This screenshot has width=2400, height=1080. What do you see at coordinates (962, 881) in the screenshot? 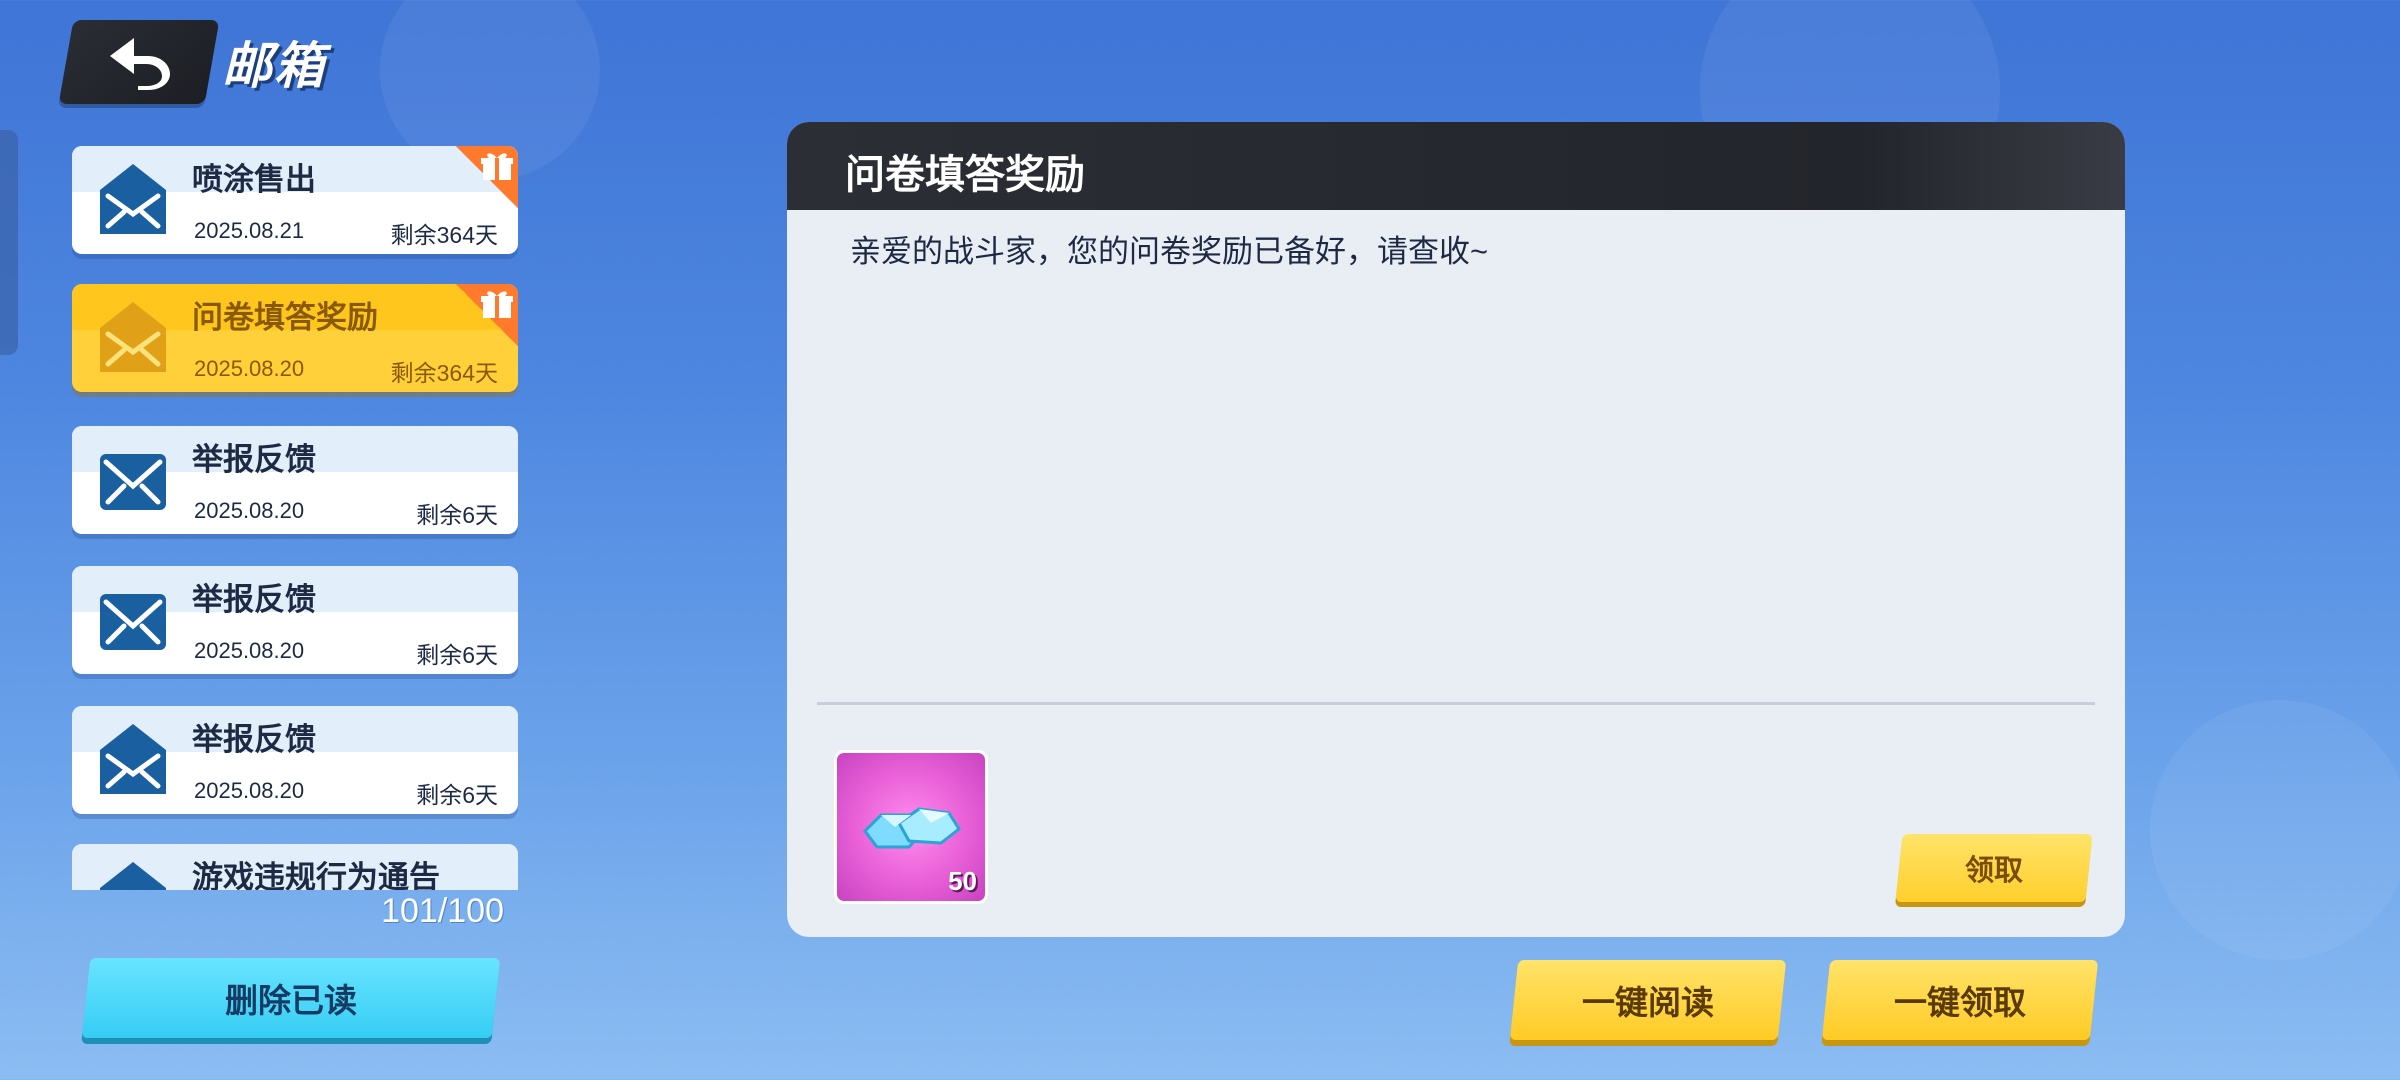
I see `reward-quantity: 50` at bounding box center [962, 881].